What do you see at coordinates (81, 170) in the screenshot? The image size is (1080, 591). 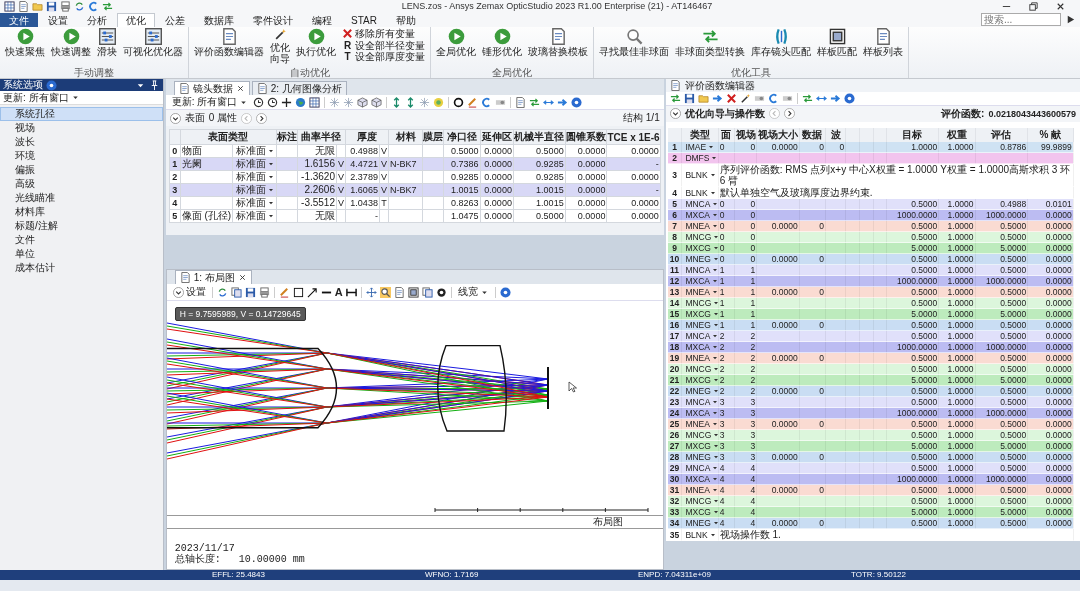 I see `tree-item: 偏振` at bounding box center [81, 170].